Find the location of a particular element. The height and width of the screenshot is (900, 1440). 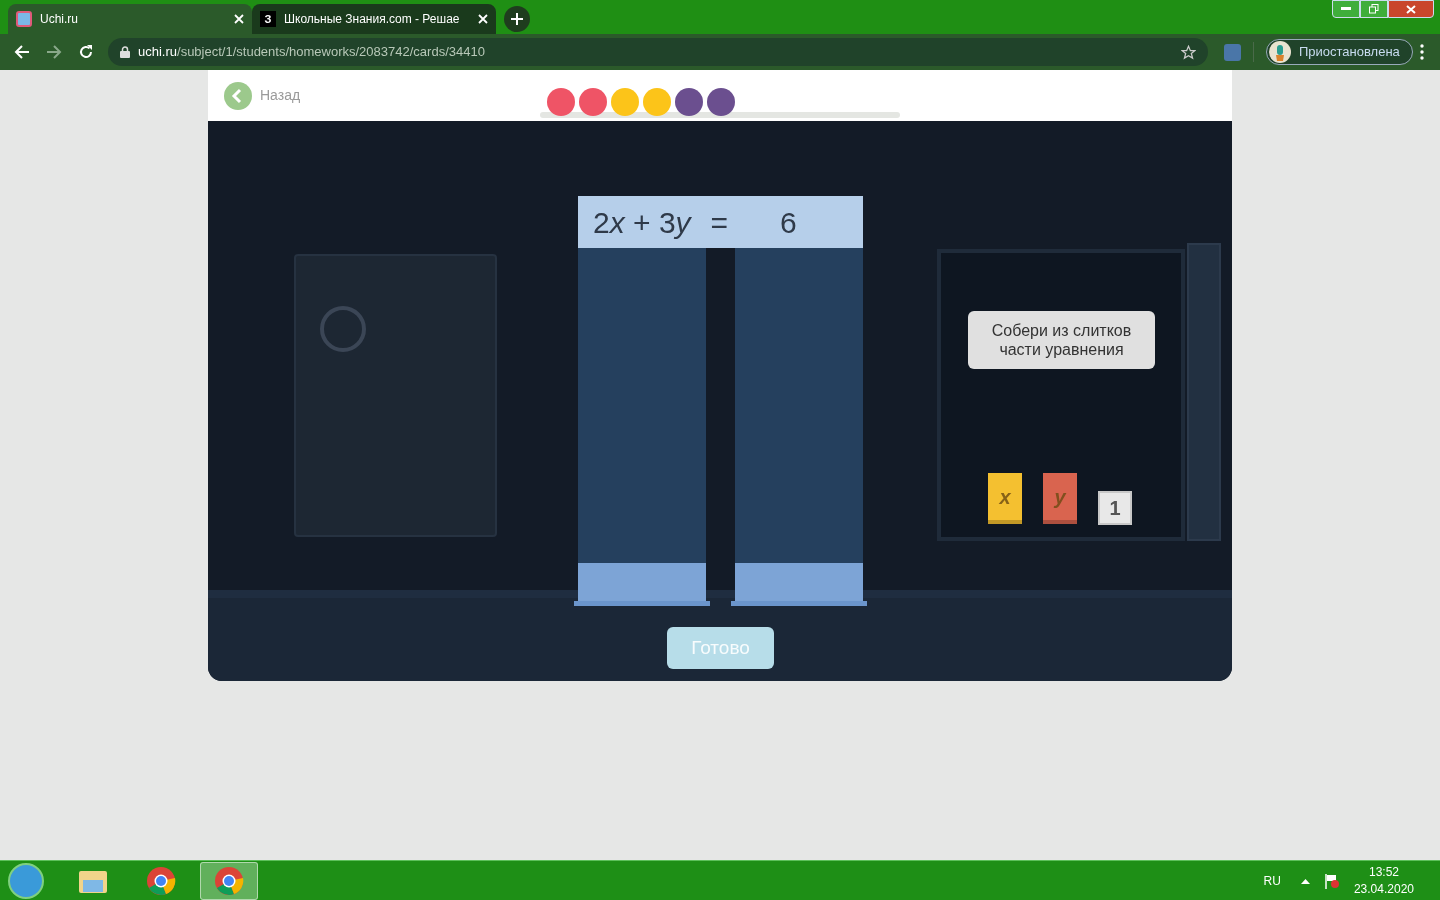

equation-right: 6 is located at coordinates (788, 222).